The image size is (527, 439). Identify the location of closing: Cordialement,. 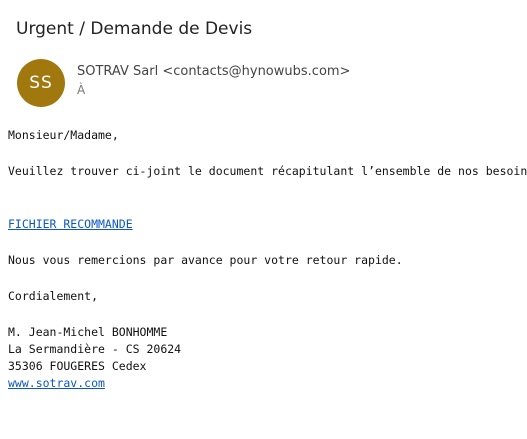
(53, 296).